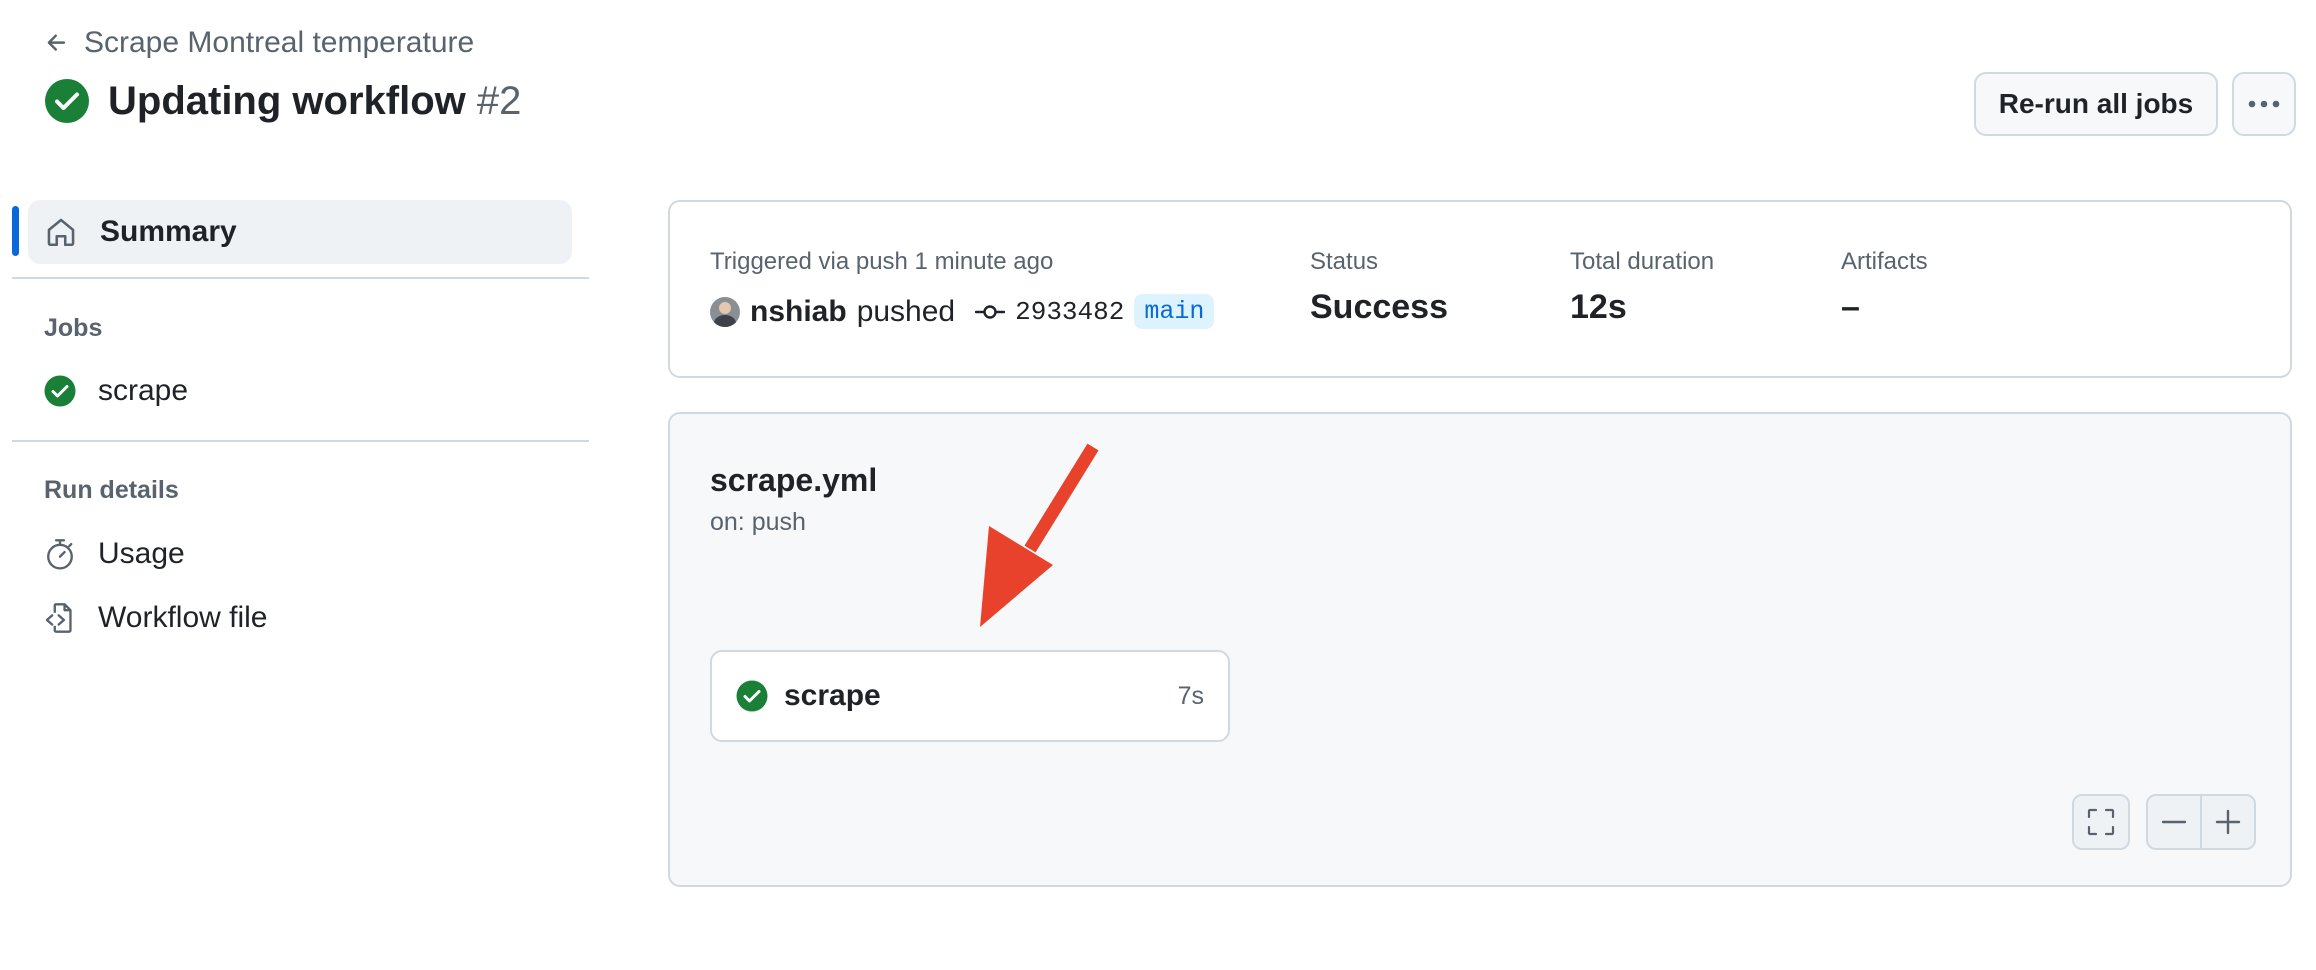 The image size is (2316, 970). I want to click on back-link-label: Scrape Montreal temperature, so click(279, 42).